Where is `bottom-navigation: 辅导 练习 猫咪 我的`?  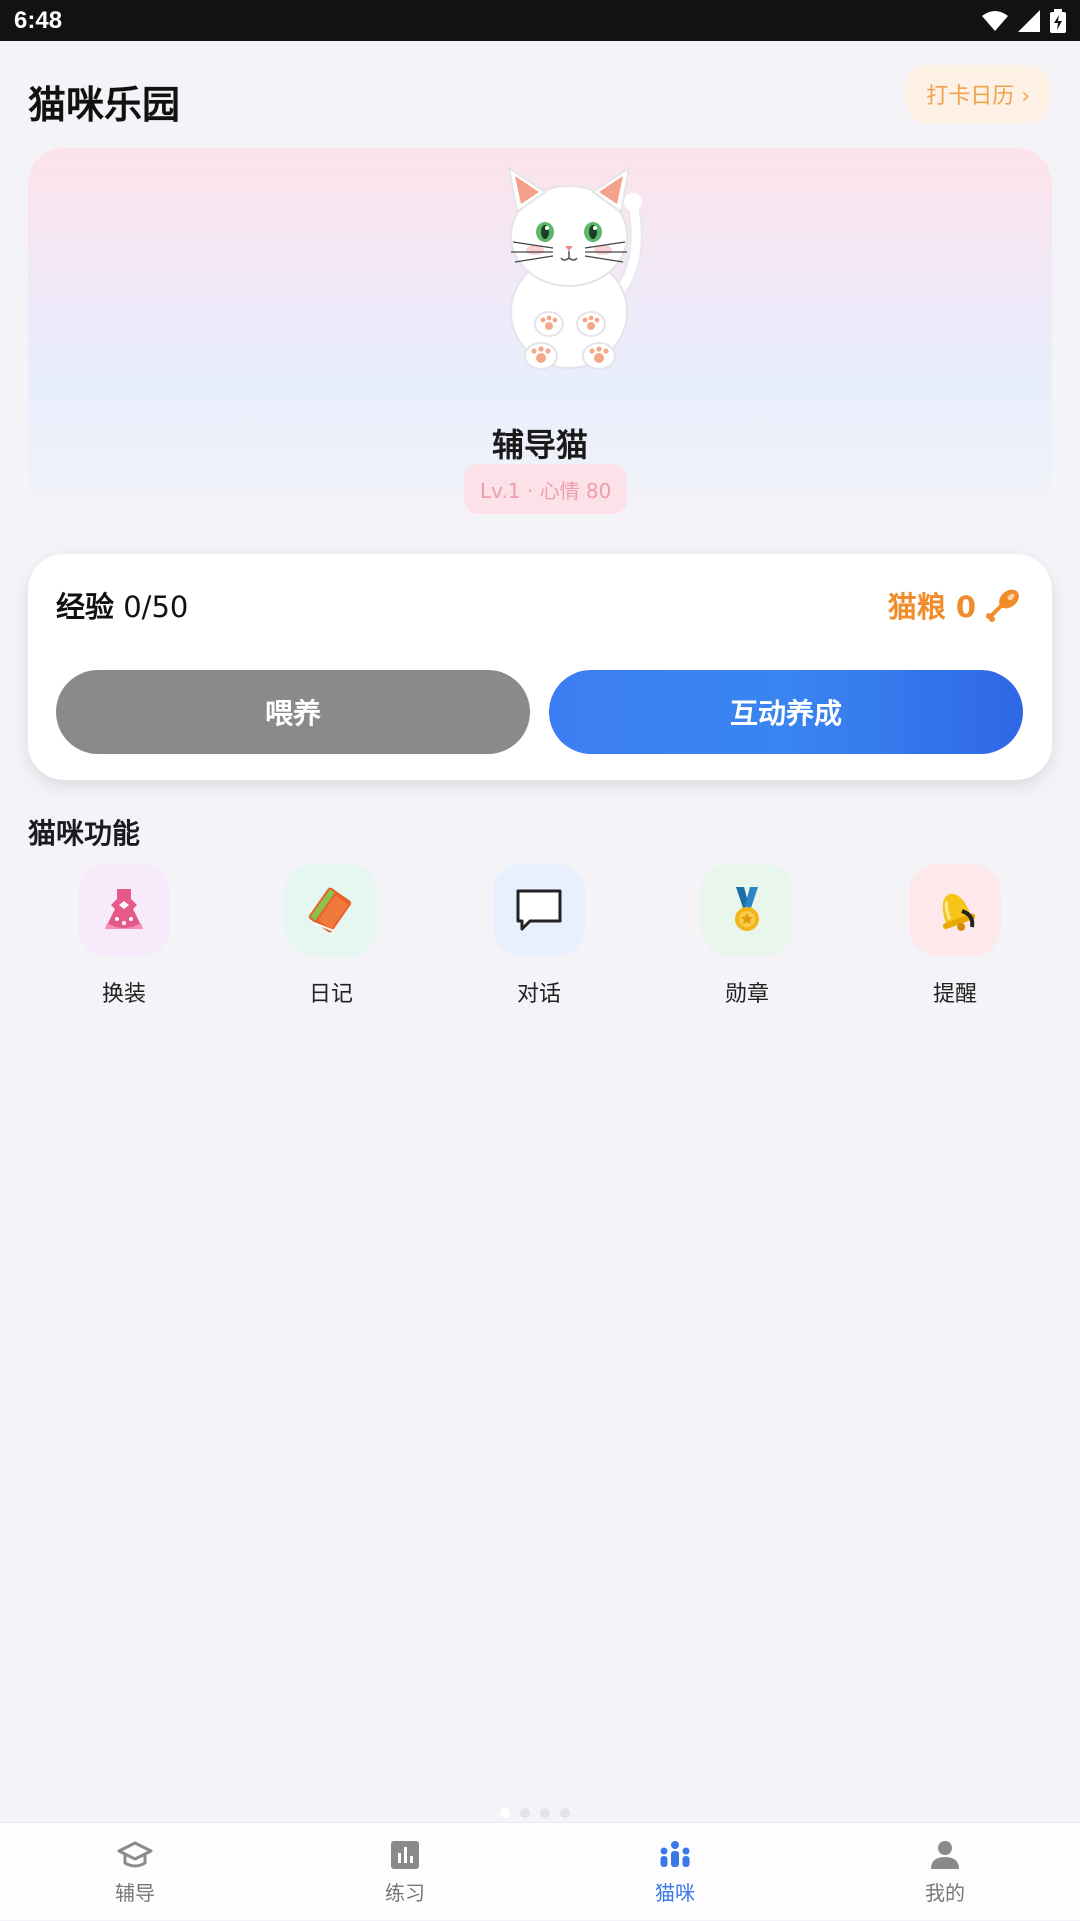 bottom-navigation: 辅导 练习 猫咪 我的 is located at coordinates (540, 1871).